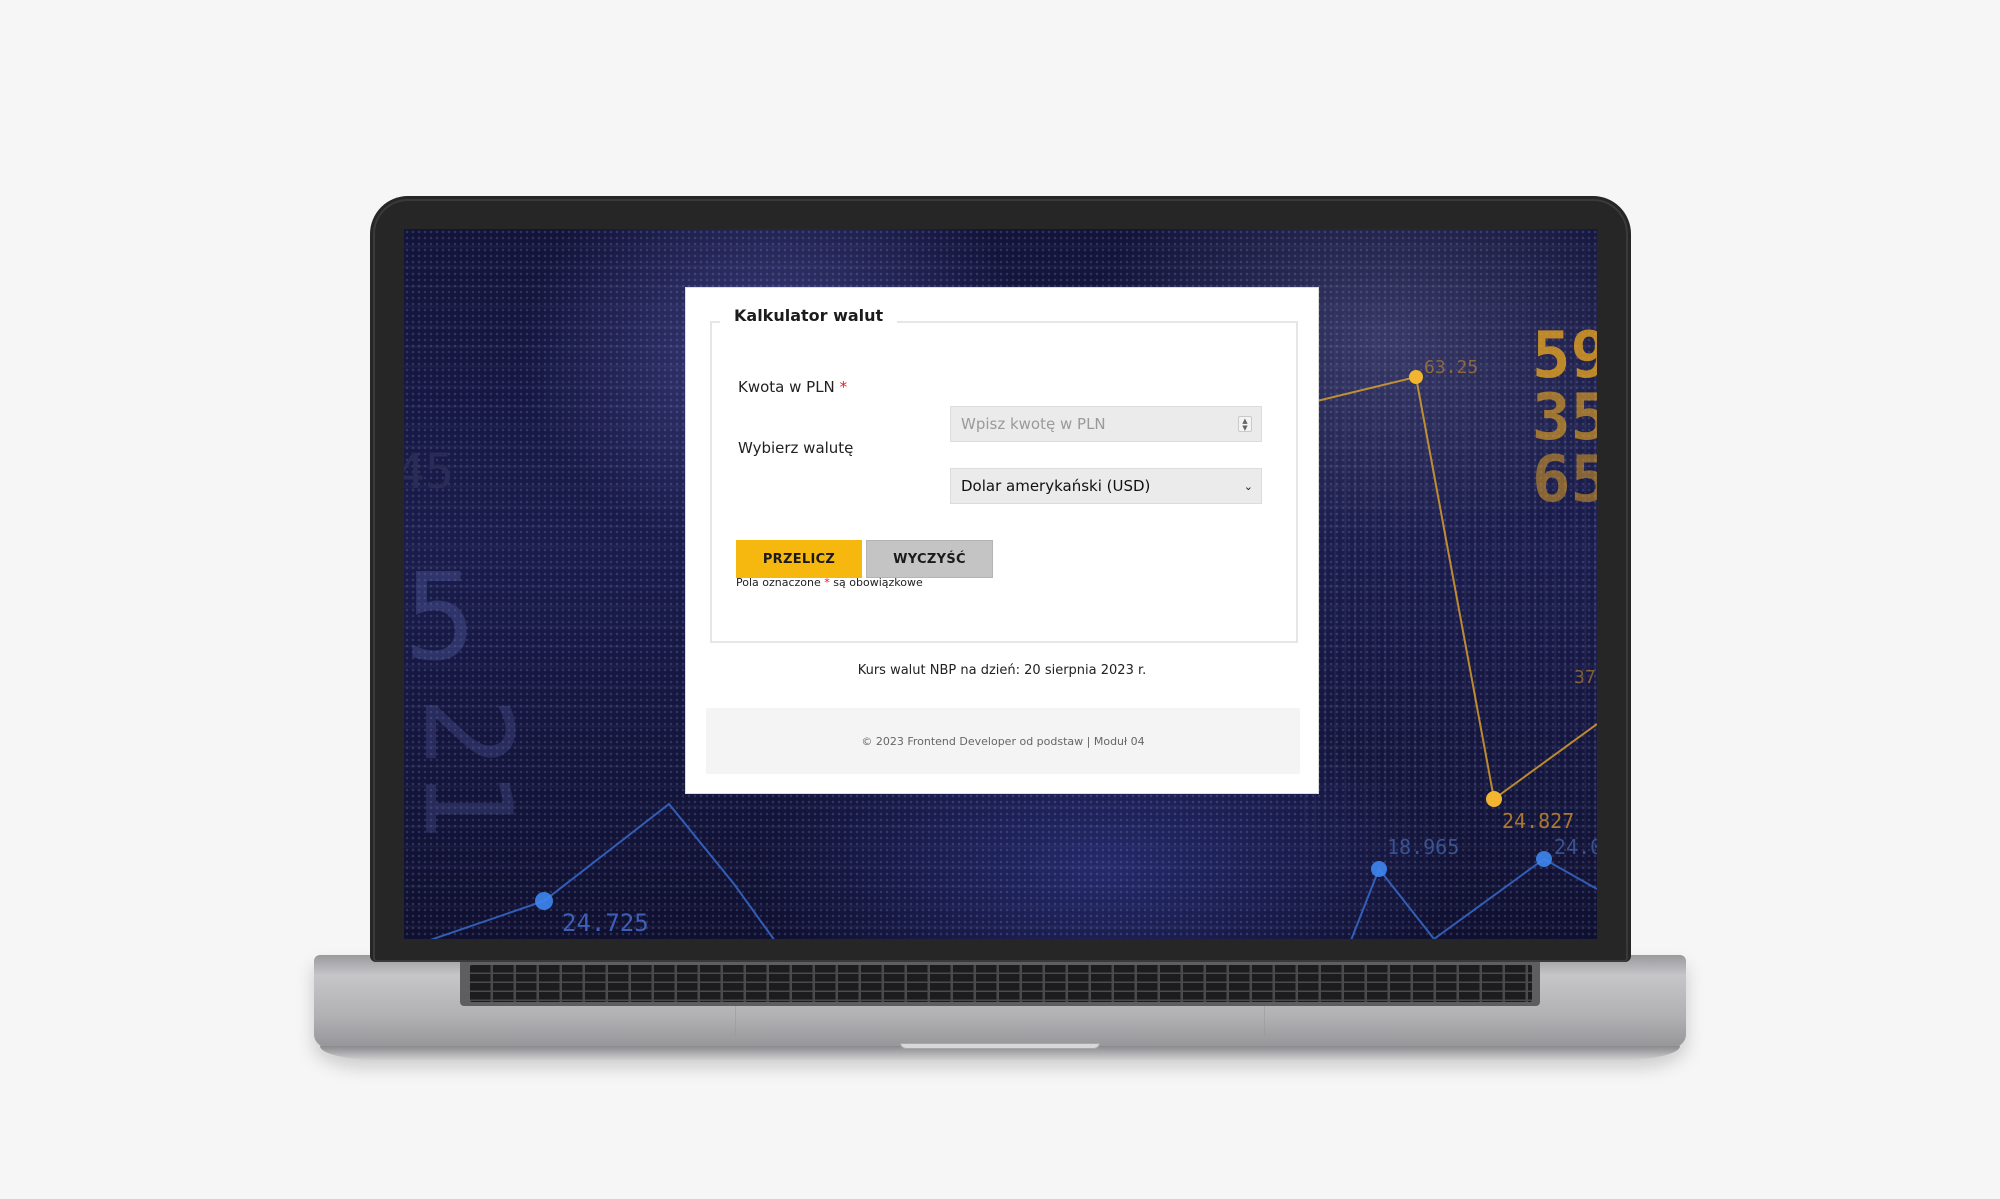 This screenshot has height=1199, width=2000. Describe the element at coordinates (929, 559) in the screenshot. I see `clear-button: WYCZYŚĆ` at that location.